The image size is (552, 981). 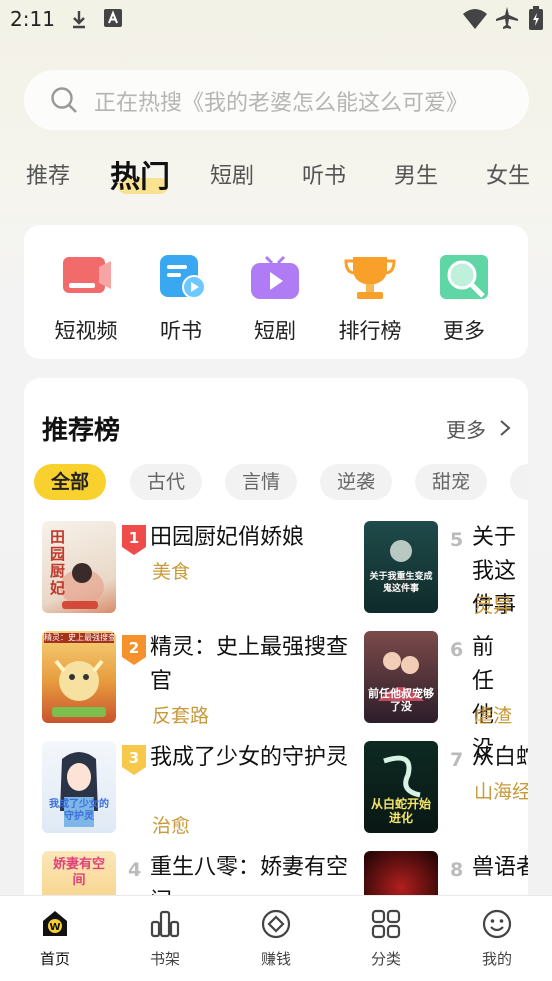 I want to click on rank-badge-1: 1, so click(x=134, y=540).